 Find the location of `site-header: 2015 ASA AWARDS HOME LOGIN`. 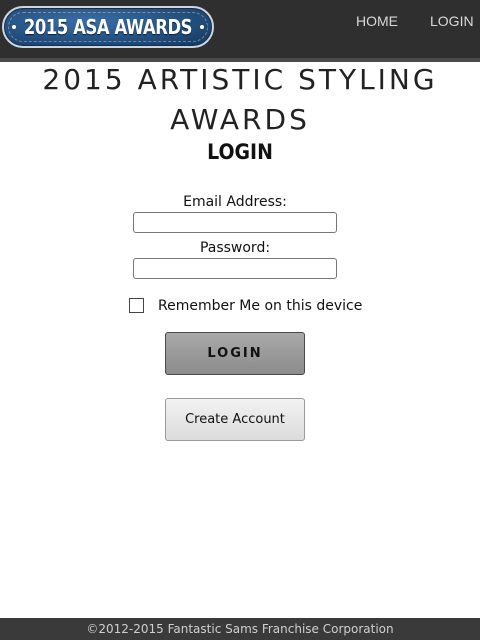

site-header: 2015 ASA AWARDS HOME LOGIN is located at coordinates (240, 31).